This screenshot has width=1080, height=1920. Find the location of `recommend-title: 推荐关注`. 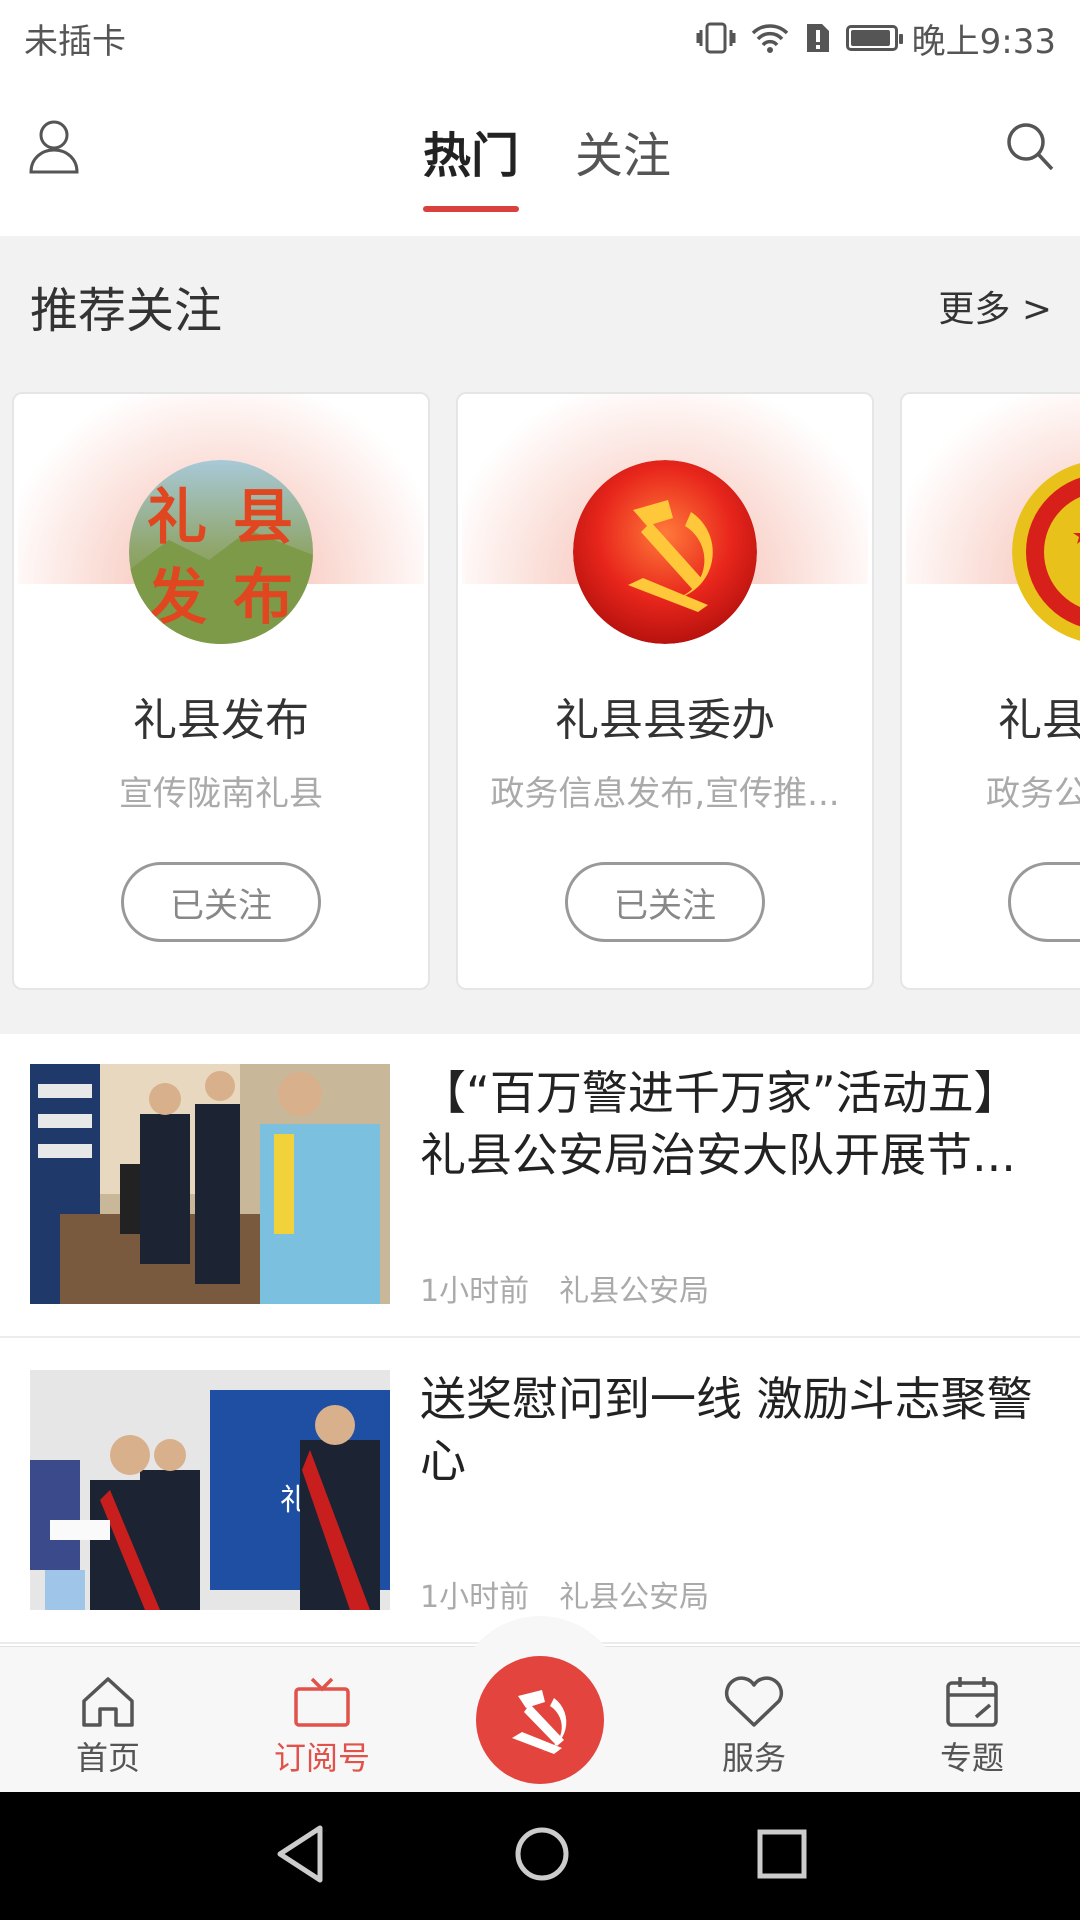

recommend-title: 推荐关注 is located at coordinates (126, 311).